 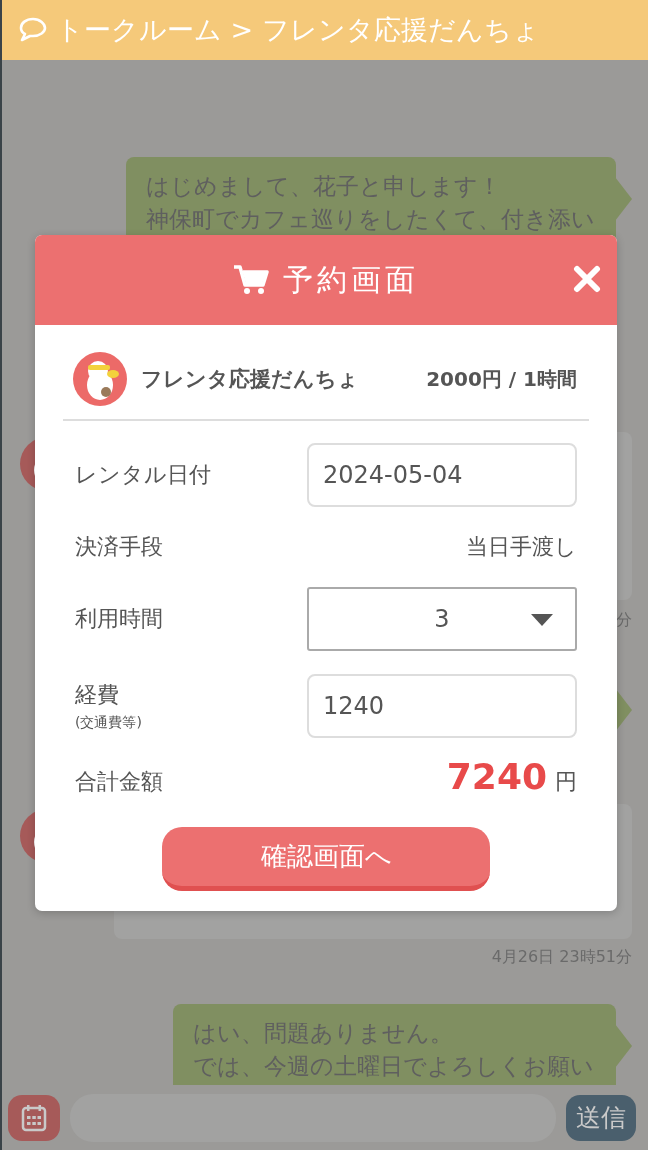 What do you see at coordinates (566, 782) in the screenshot?
I see `currency-unit: 円` at bounding box center [566, 782].